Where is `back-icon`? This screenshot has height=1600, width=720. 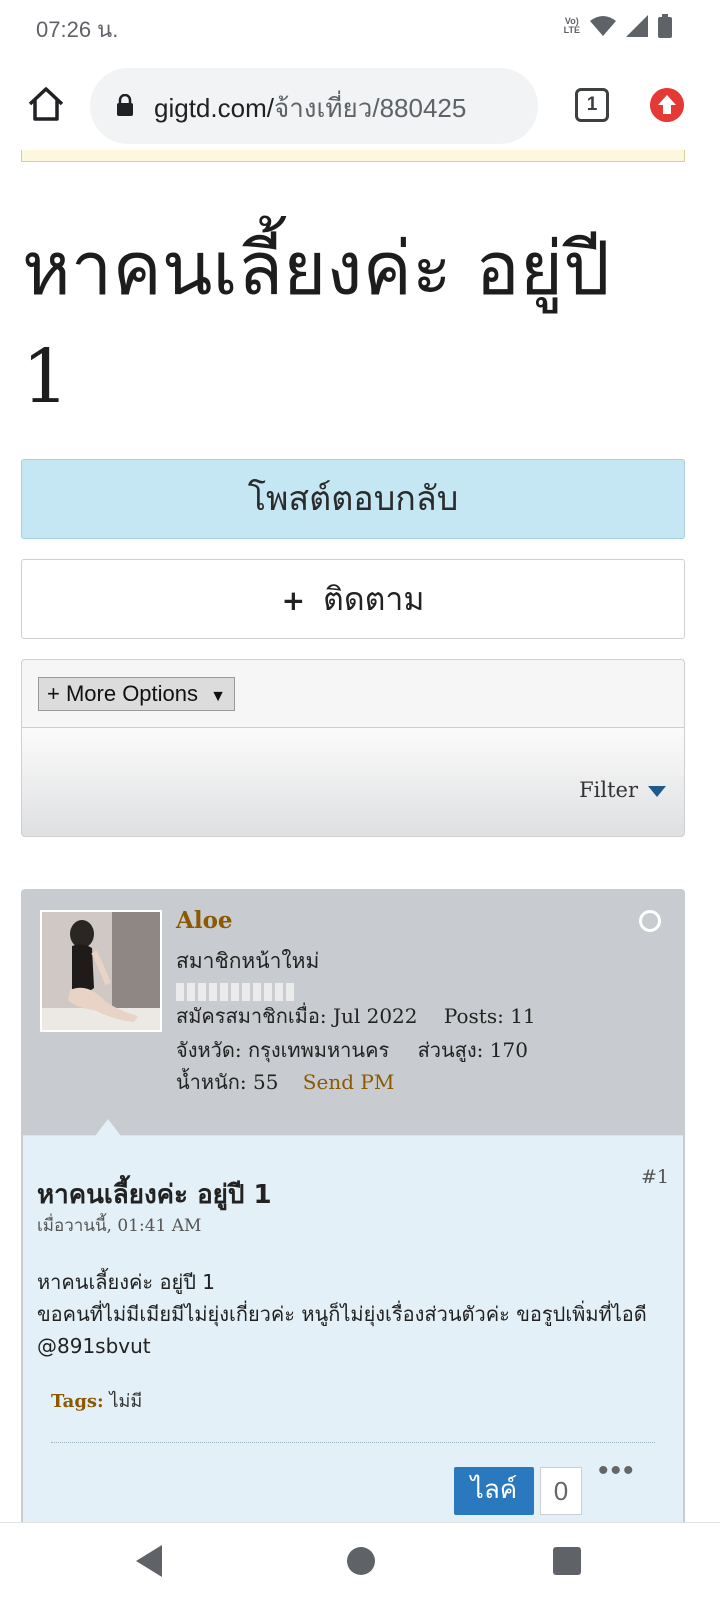 back-icon is located at coordinates (149, 1561).